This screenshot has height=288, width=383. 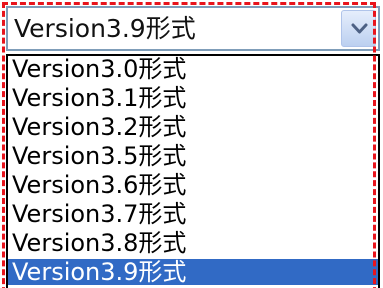 I want to click on option-version-3-0: Version3.0形式, so click(x=193, y=69).